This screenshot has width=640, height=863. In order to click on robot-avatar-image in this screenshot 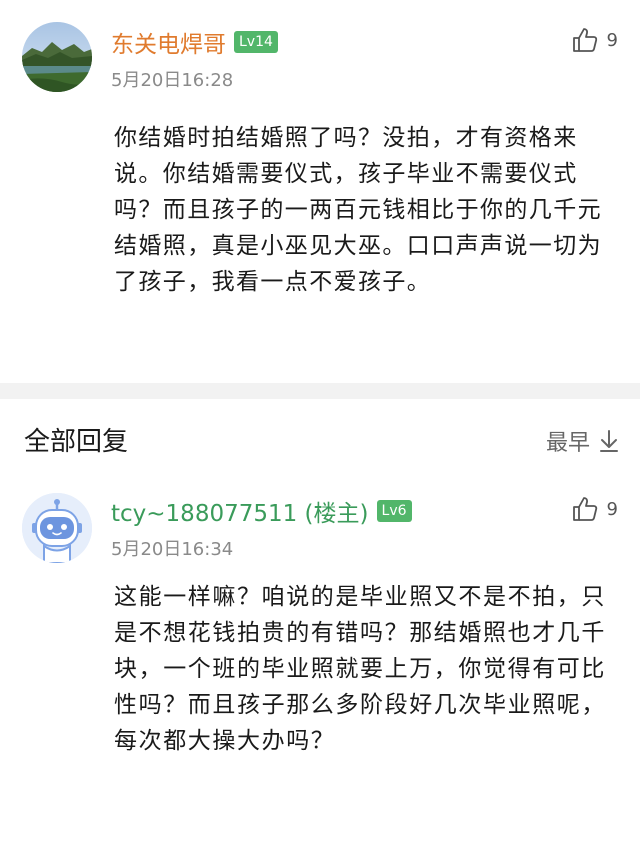, I will do `click(57, 528)`.